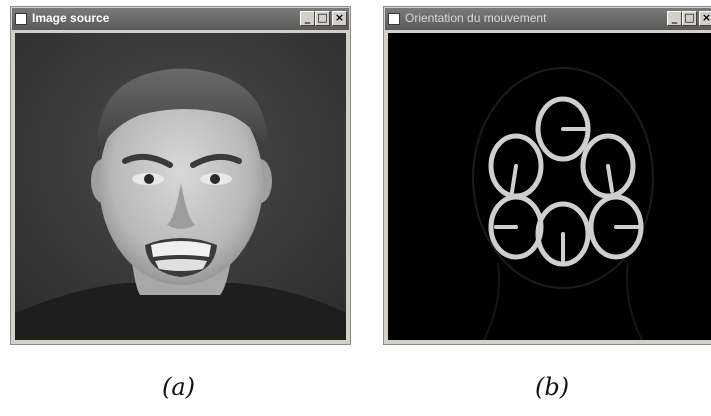 This screenshot has height=416, width=711. Describe the element at coordinates (71, 18) in the screenshot. I see `window-title: Image source` at that location.